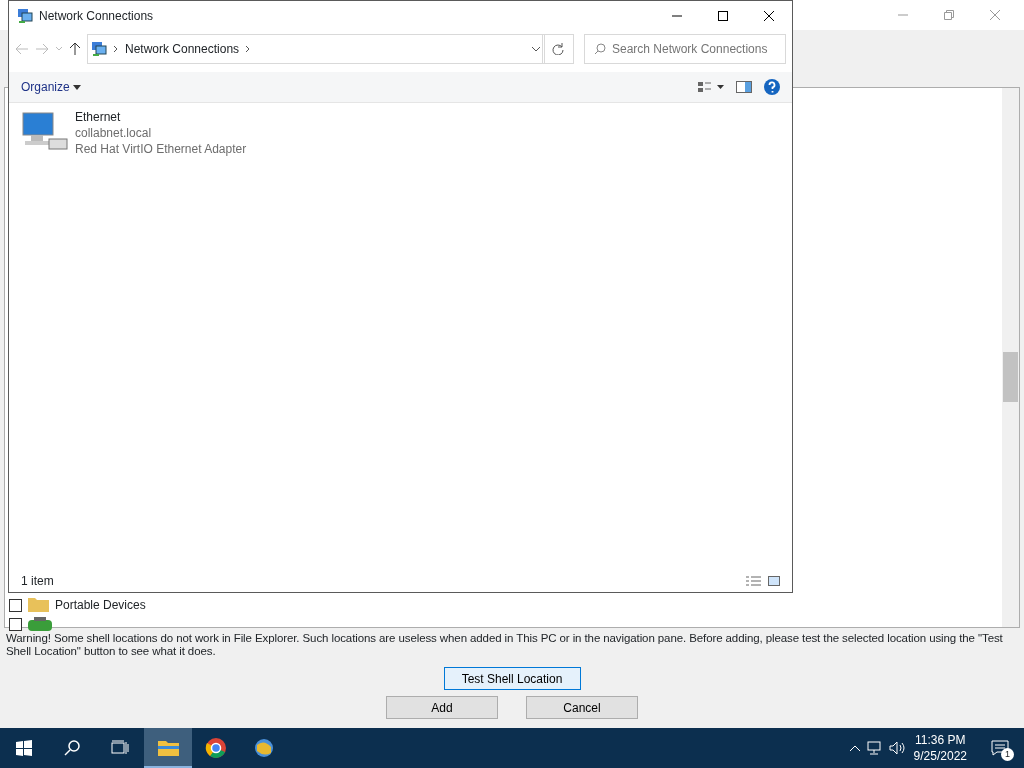  Describe the element at coordinates (1010, 357) in the screenshot. I see `scrollbar` at that location.